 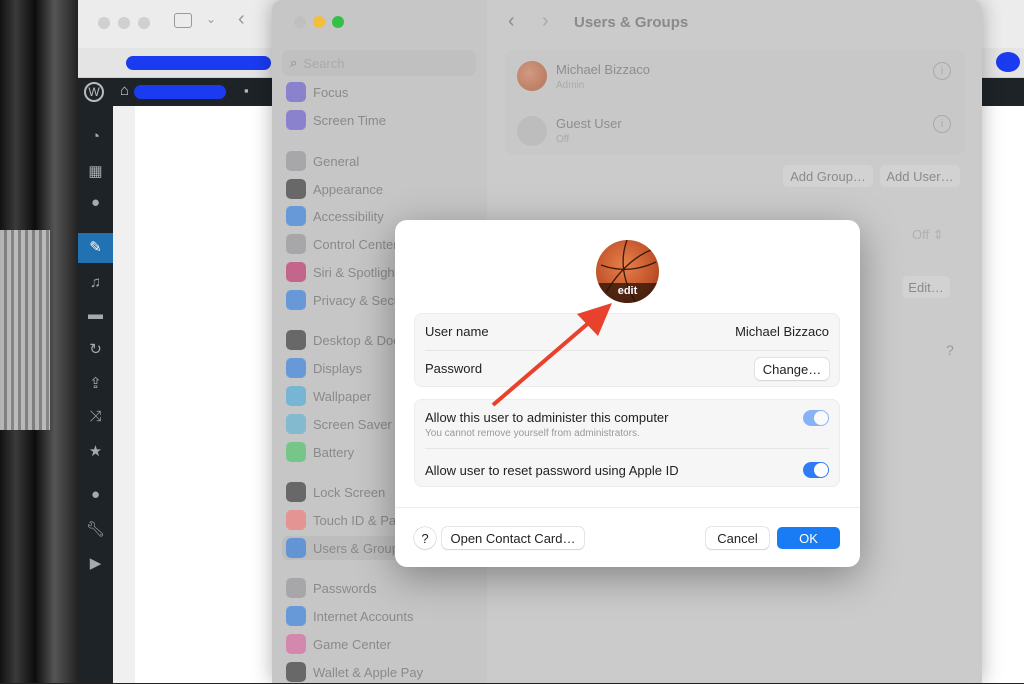 What do you see at coordinates (342, 244) in the screenshot?
I see `sidebar-item-control-center: Control Center` at bounding box center [342, 244].